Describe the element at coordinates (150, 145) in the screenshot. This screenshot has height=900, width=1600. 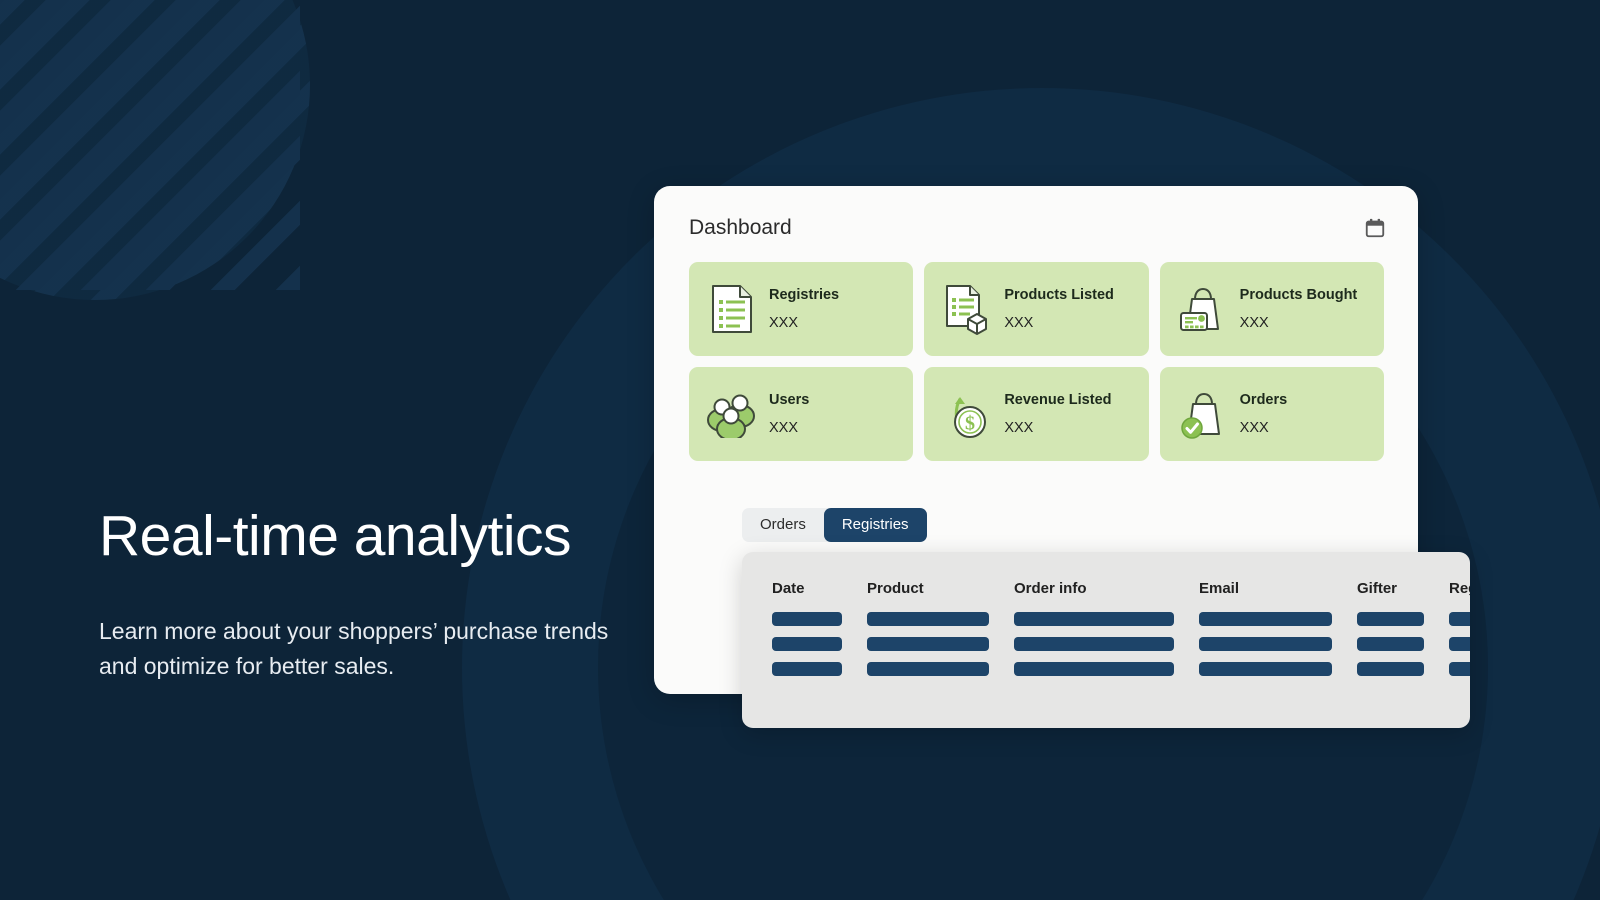
I see `background-stripes-corner` at that location.